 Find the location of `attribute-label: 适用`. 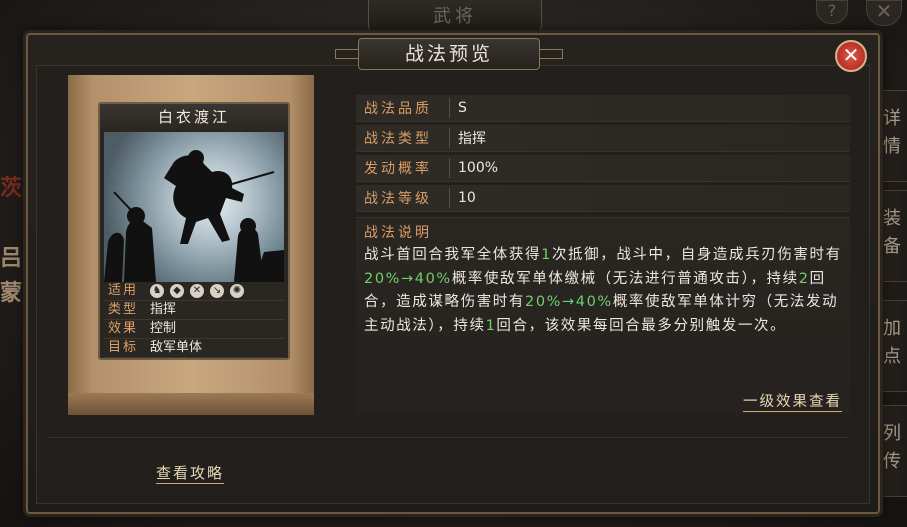

attribute-label: 适用 is located at coordinates (122, 290).